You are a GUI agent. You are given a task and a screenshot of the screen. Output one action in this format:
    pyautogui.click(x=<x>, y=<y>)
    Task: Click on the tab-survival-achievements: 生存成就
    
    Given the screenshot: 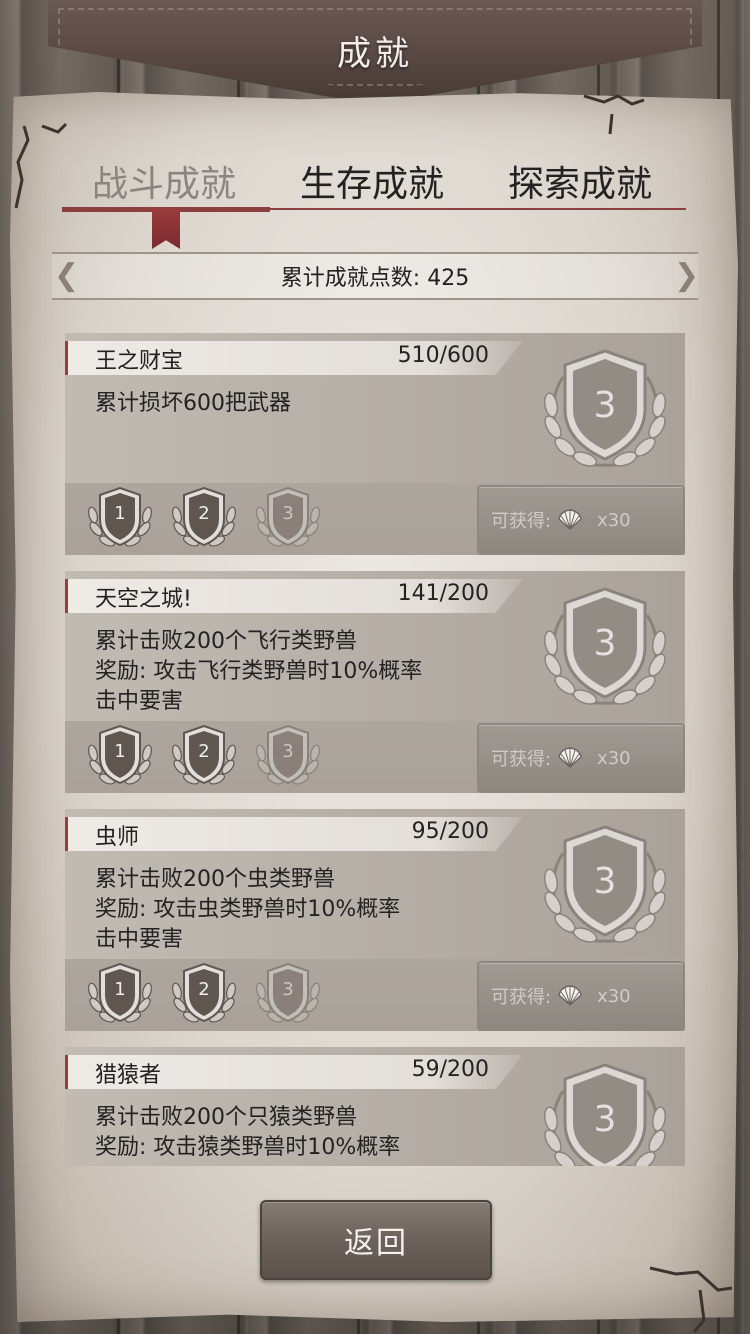 What is the action you would take?
    pyautogui.click(x=372, y=181)
    